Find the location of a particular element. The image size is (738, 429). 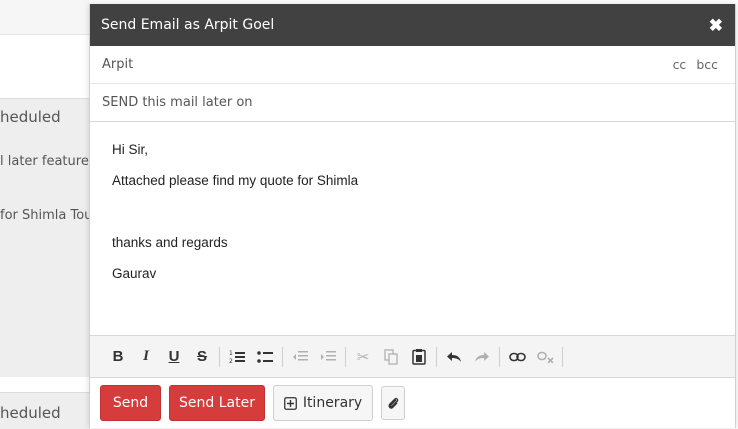

send-button: Send is located at coordinates (130, 403).